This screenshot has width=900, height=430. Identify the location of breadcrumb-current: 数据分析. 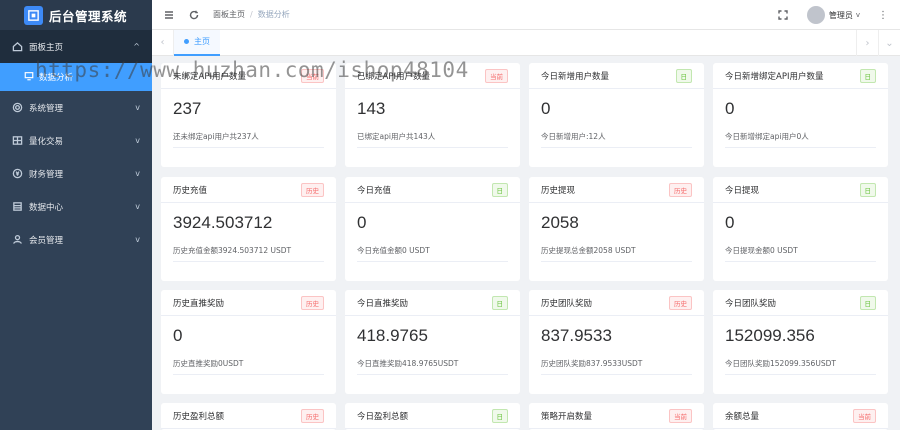
(273, 14).